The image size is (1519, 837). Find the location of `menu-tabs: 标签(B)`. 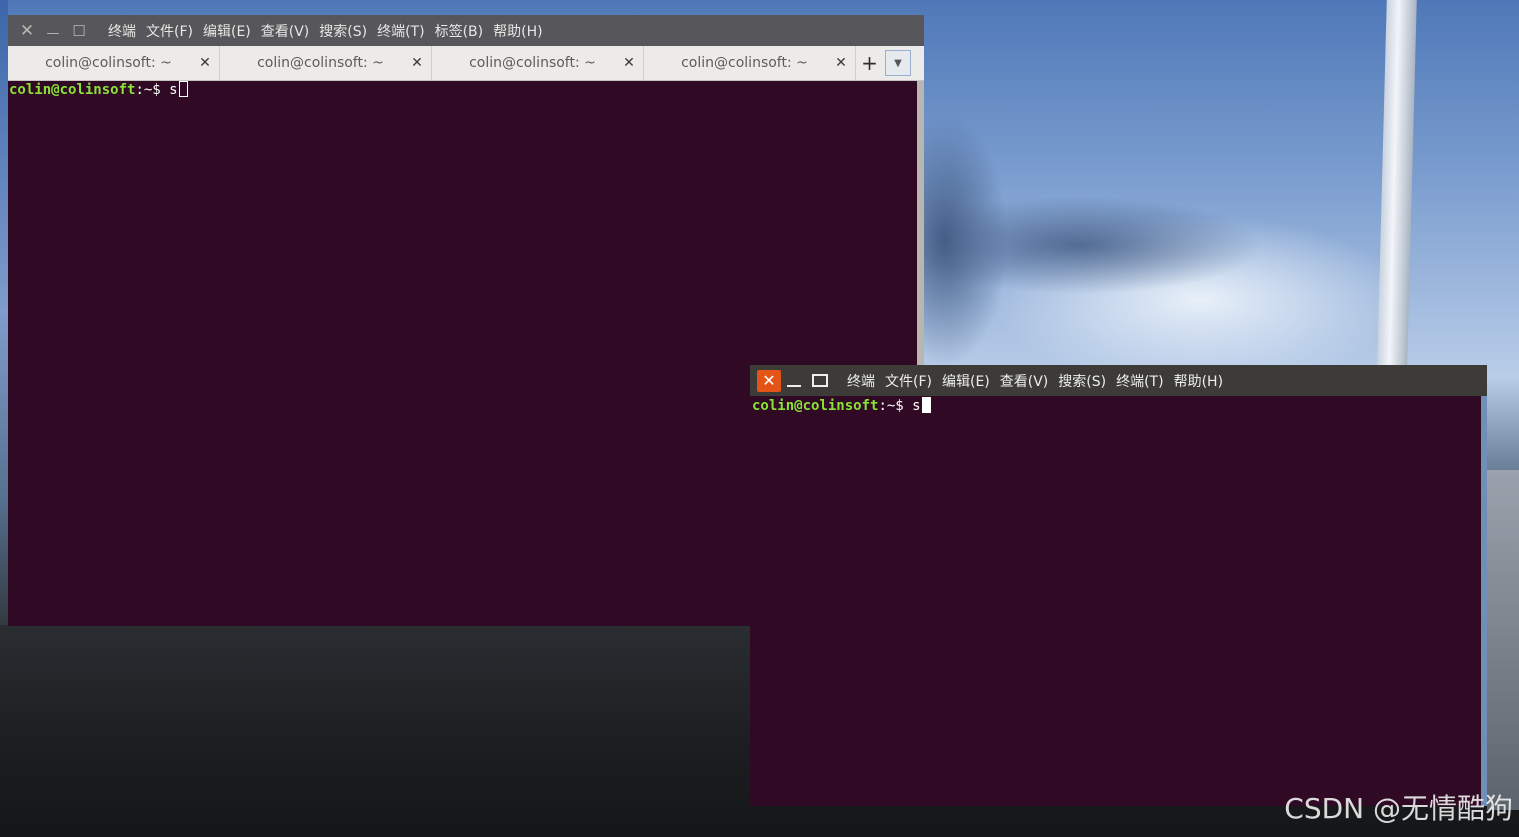

menu-tabs: 标签(B) is located at coordinates (459, 31).